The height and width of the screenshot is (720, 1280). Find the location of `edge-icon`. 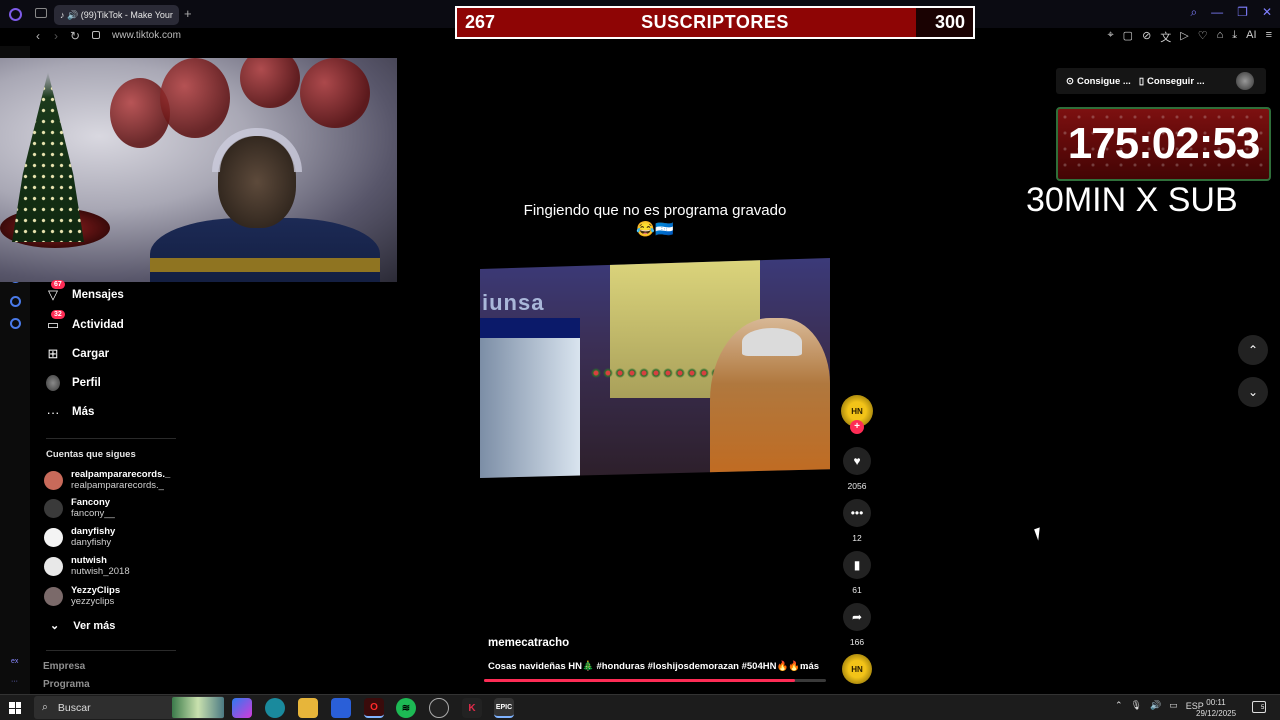

edge-icon is located at coordinates (275, 708).